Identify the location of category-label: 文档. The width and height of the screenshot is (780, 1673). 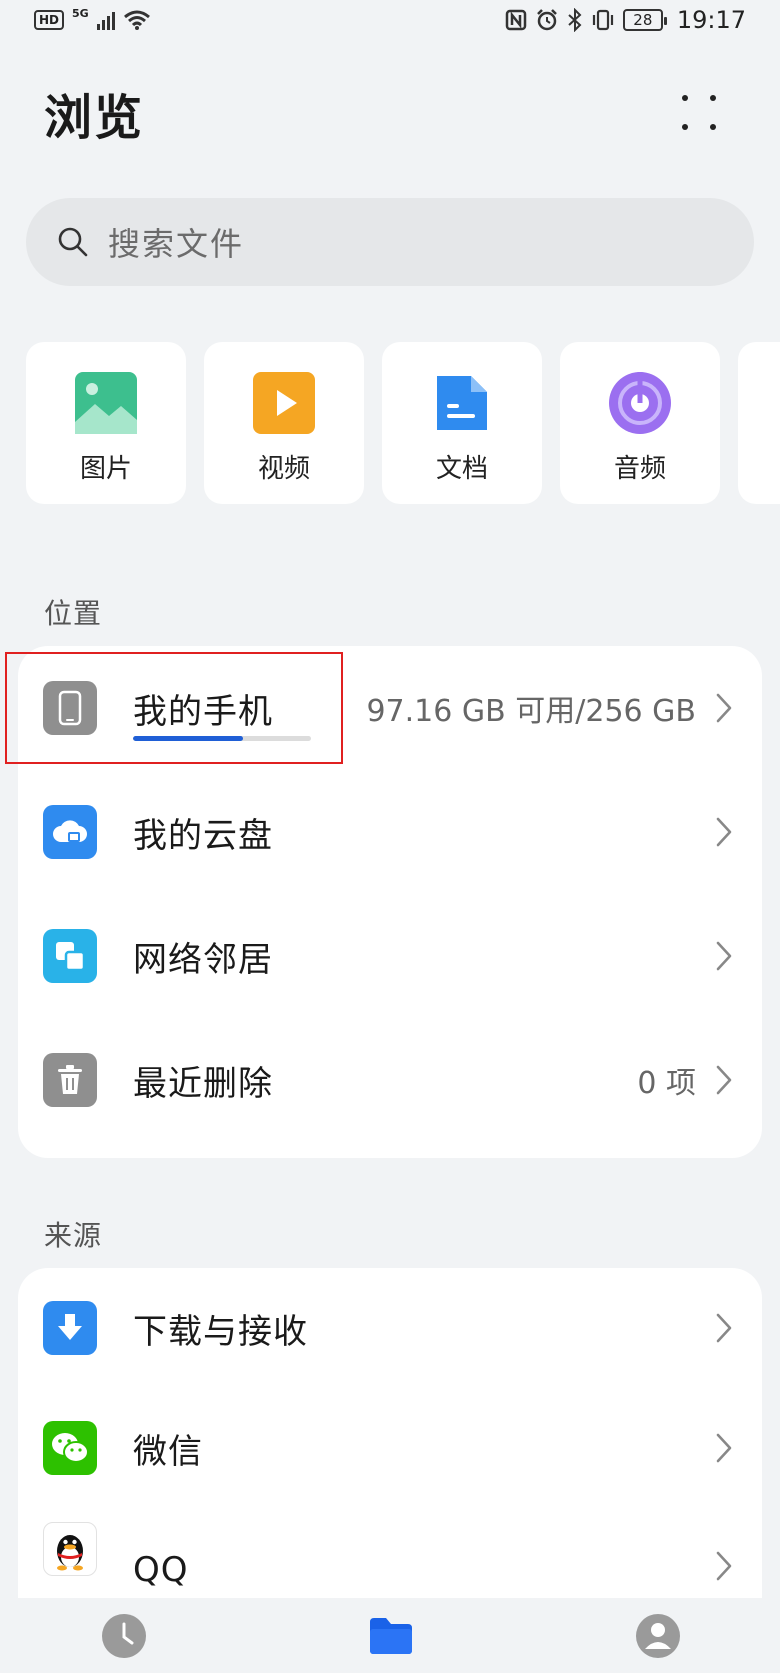
(461, 469).